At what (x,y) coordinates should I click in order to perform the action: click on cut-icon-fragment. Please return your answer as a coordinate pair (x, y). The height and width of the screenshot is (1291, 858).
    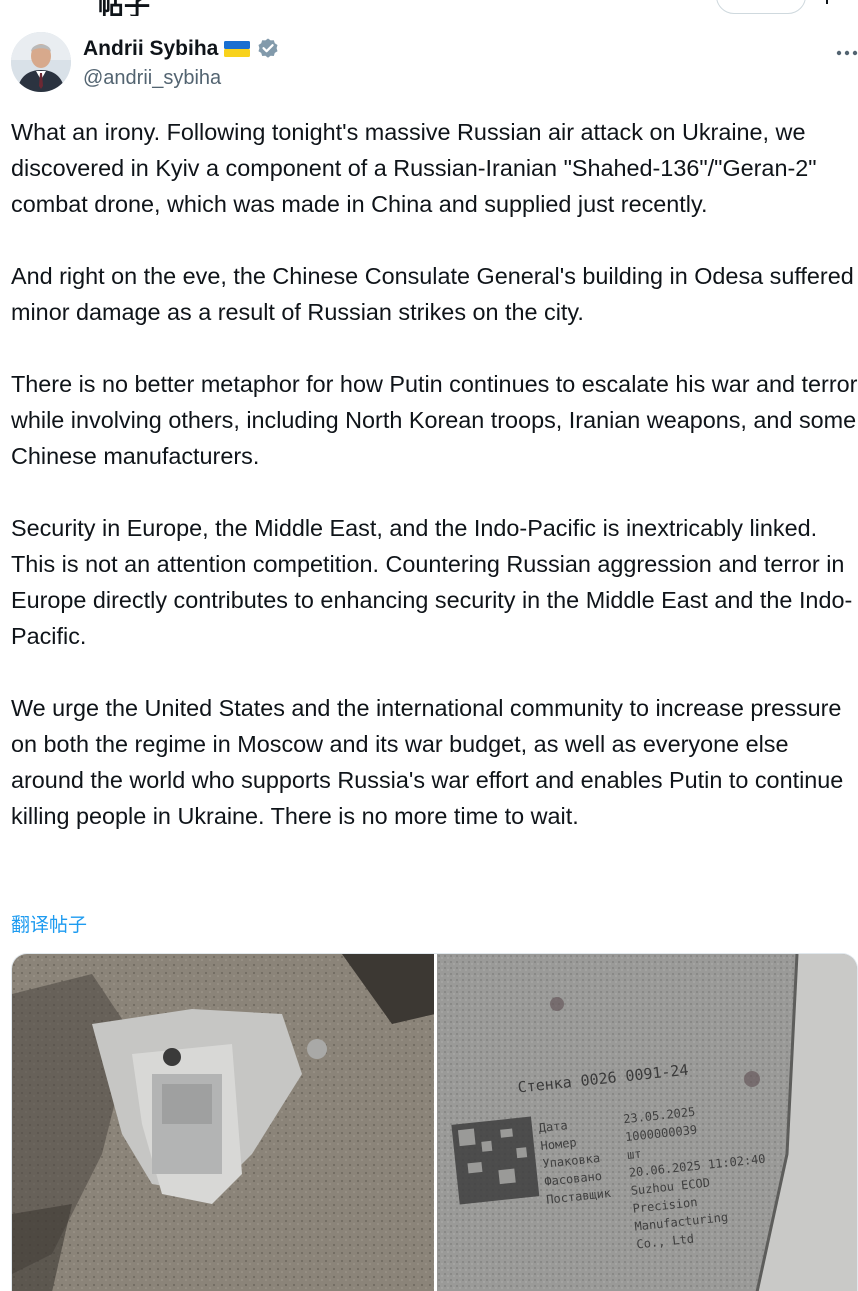
    Looking at the image, I should click on (827, 2).